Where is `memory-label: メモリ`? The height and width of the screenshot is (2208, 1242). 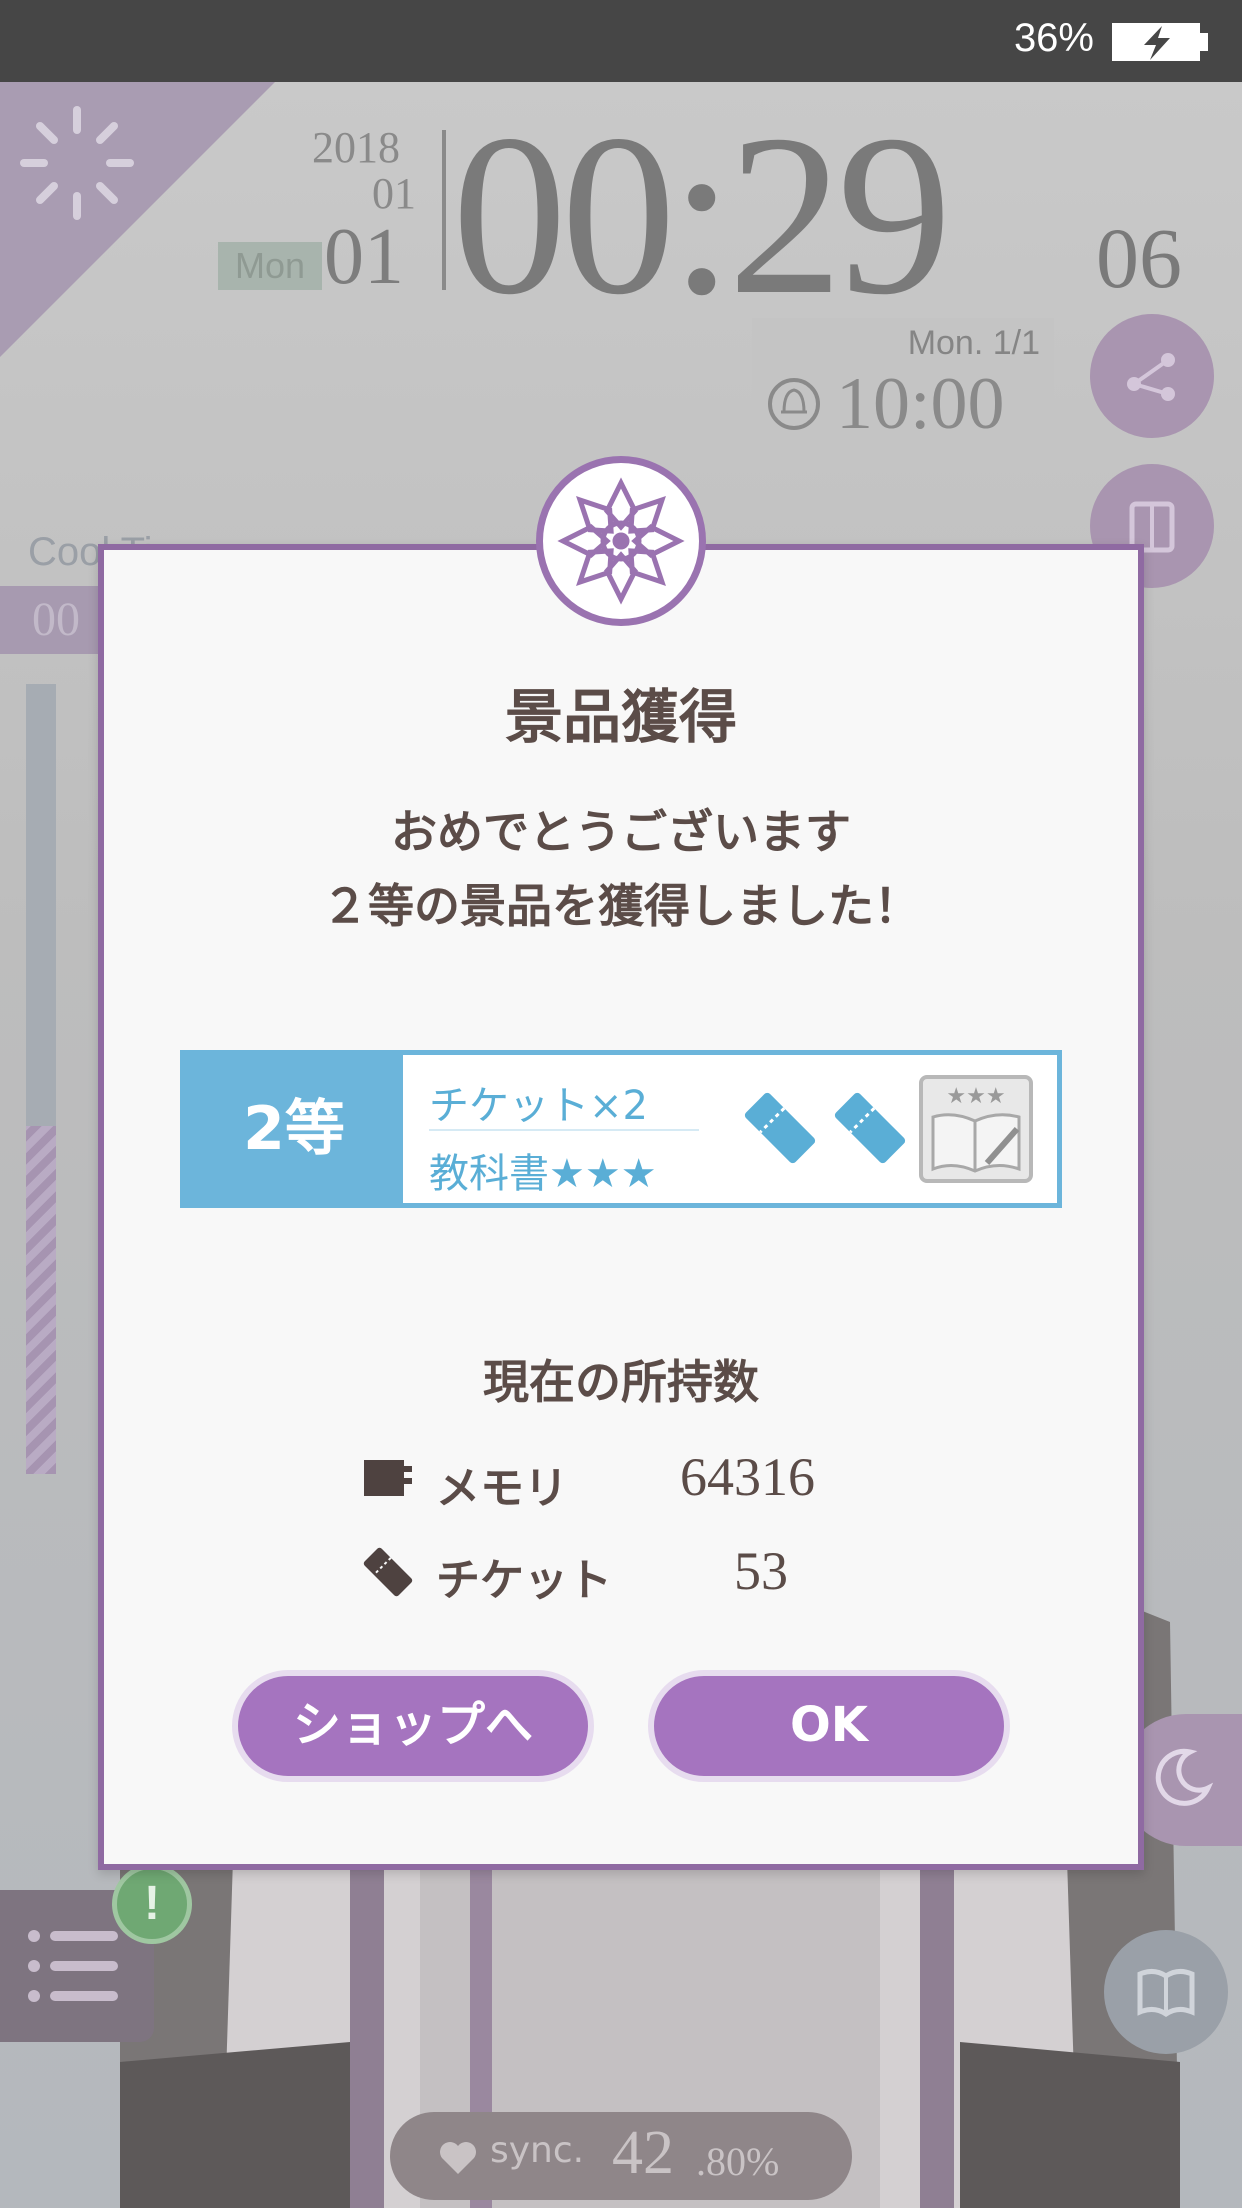 memory-label: メモリ is located at coordinates (502, 1488).